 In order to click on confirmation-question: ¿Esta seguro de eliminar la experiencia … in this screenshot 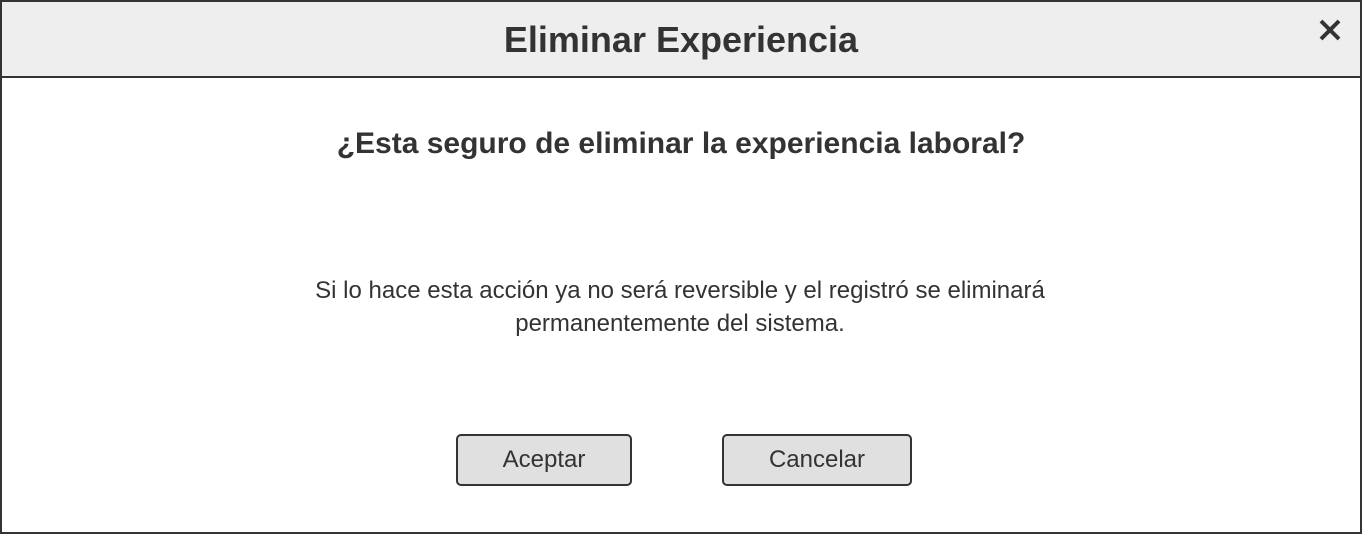, I will do `click(681, 143)`.